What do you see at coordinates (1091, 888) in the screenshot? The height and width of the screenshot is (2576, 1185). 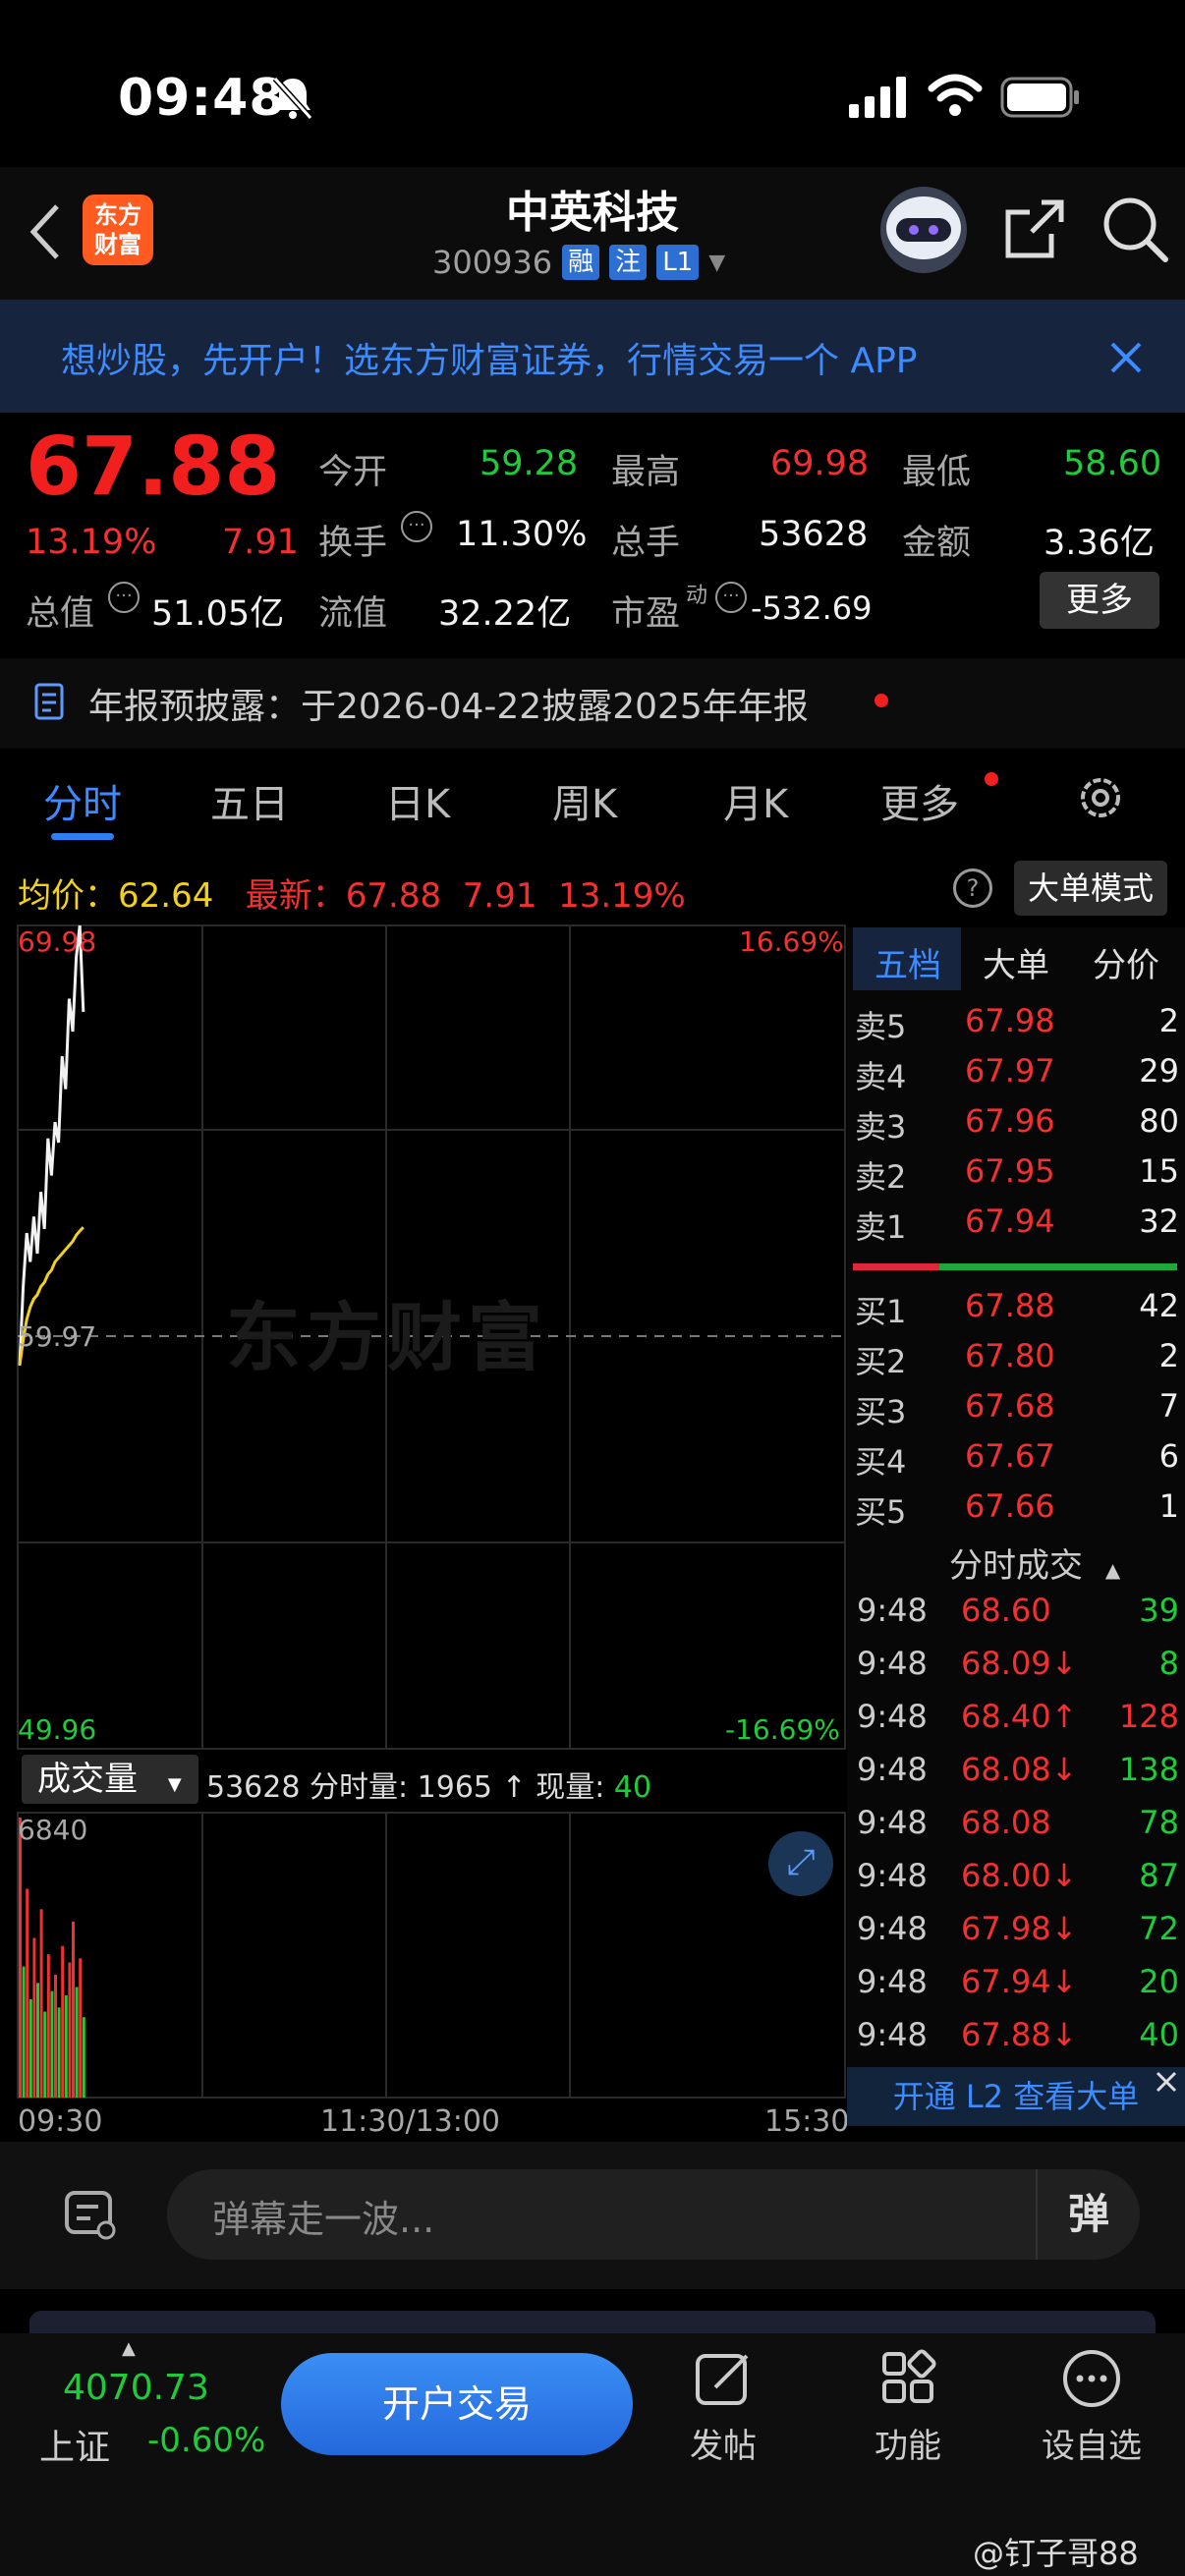 I see `big-order-mode-button: 大单模式` at bounding box center [1091, 888].